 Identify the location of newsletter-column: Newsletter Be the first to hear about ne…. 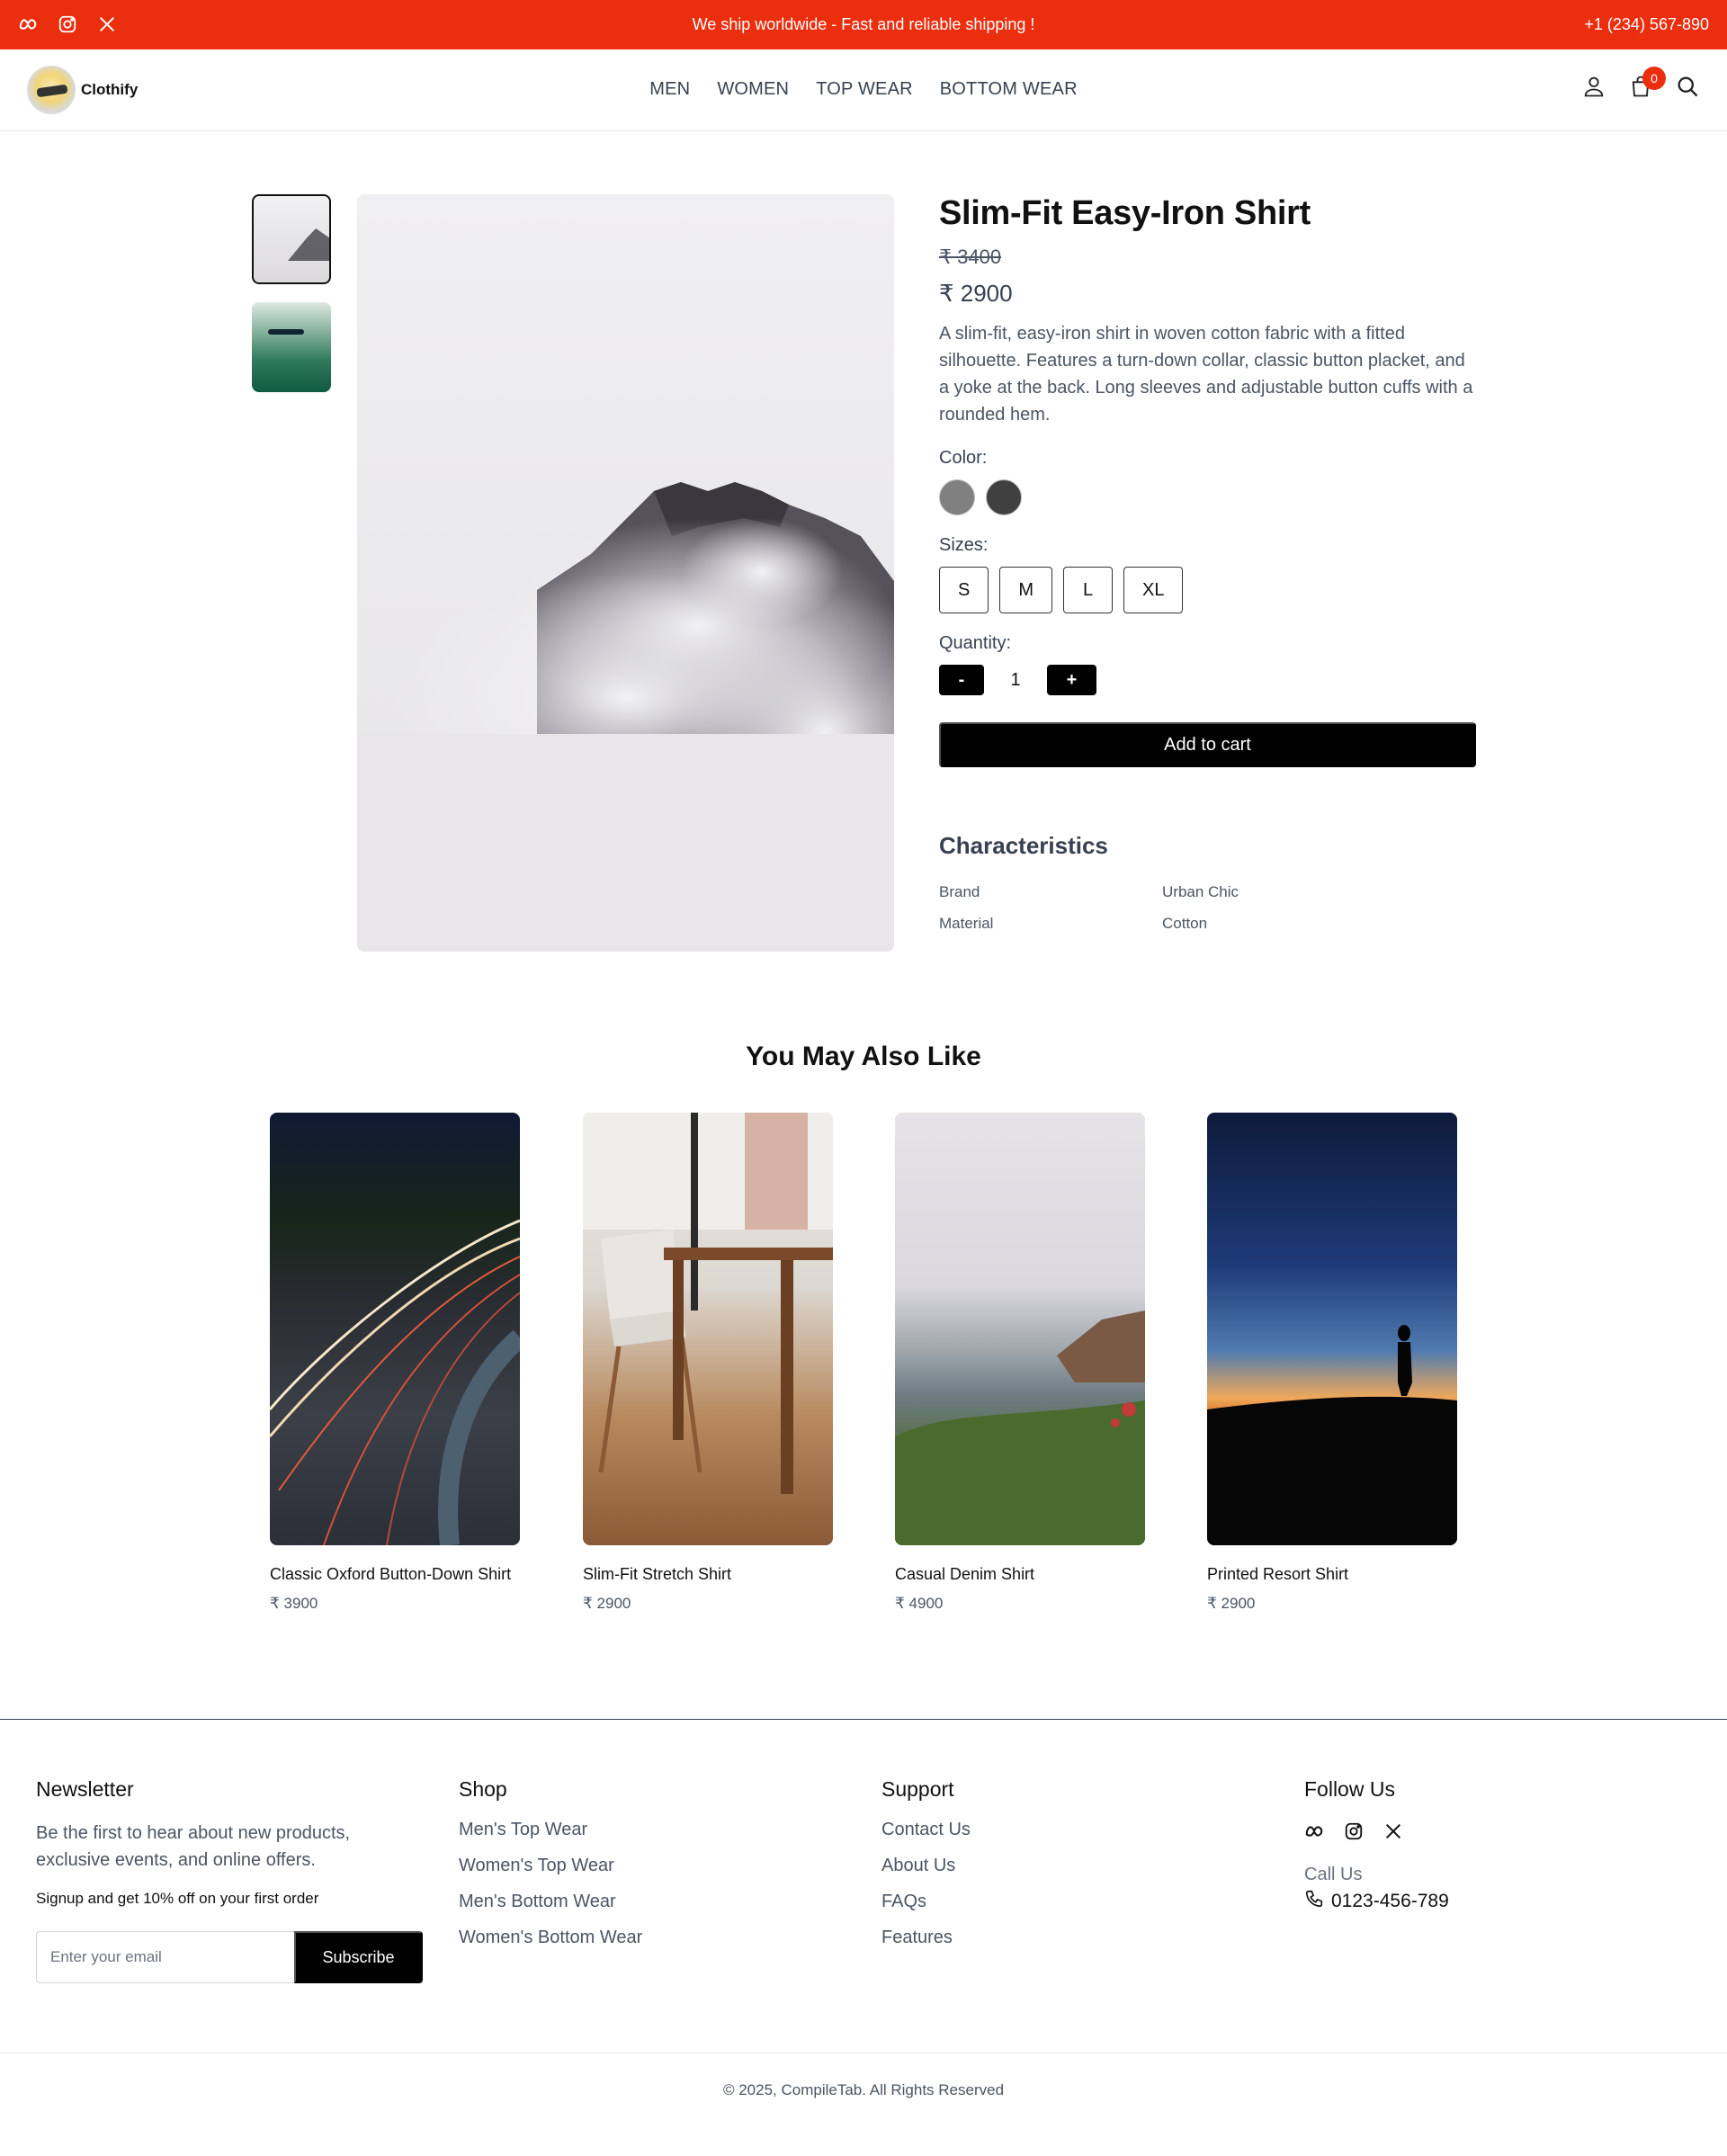
(230, 1880).